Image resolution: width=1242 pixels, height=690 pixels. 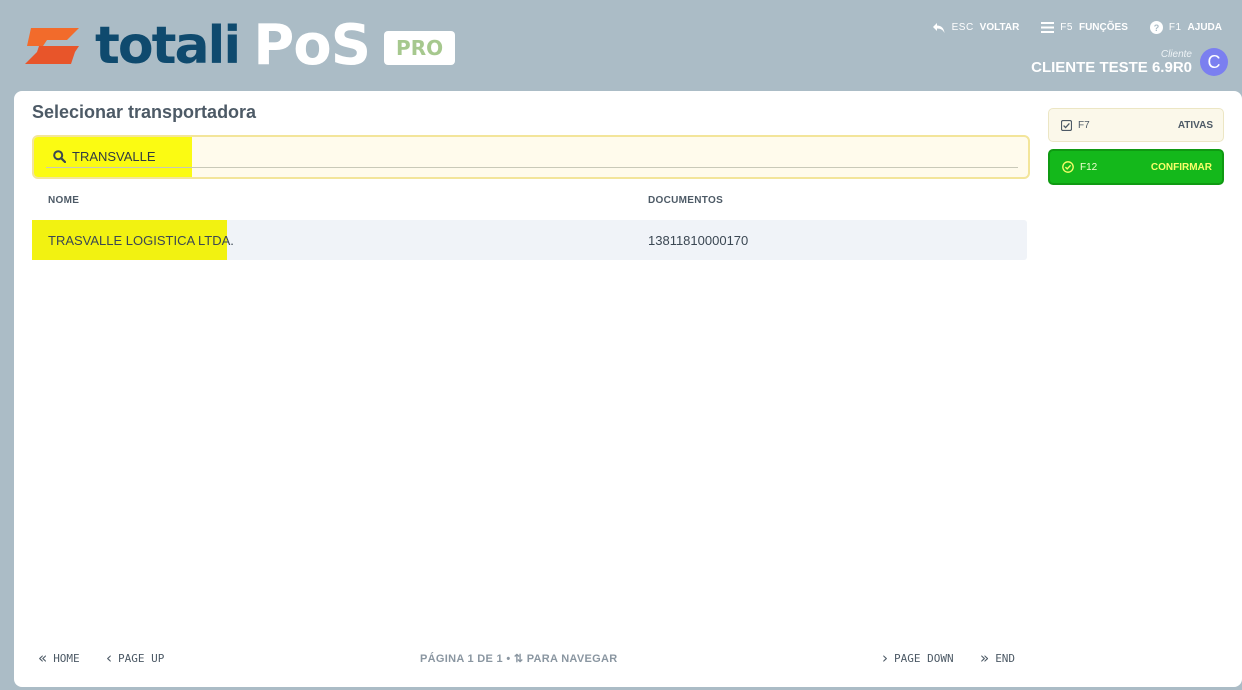 What do you see at coordinates (519, 659) in the screenshot?
I see `page-indicator: PÁGINA 1 DE 1 • ⇅ PARA NAVEGAR` at bounding box center [519, 659].